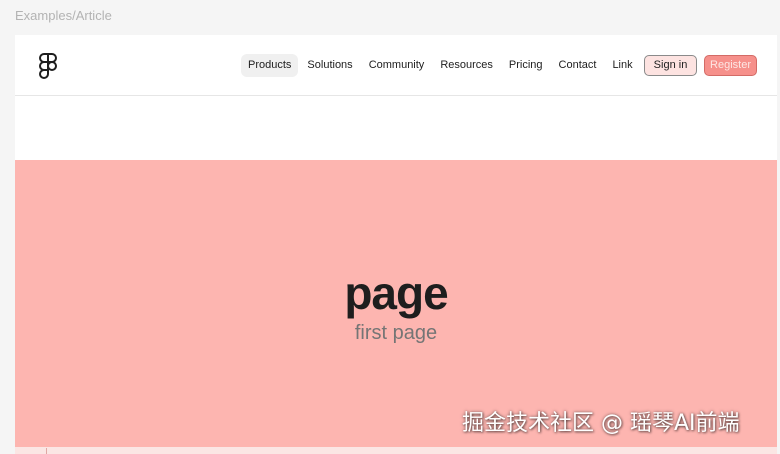  Describe the element at coordinates (670, 65) in the screenshot. I see `sign-in-button: Sign in` at that location.